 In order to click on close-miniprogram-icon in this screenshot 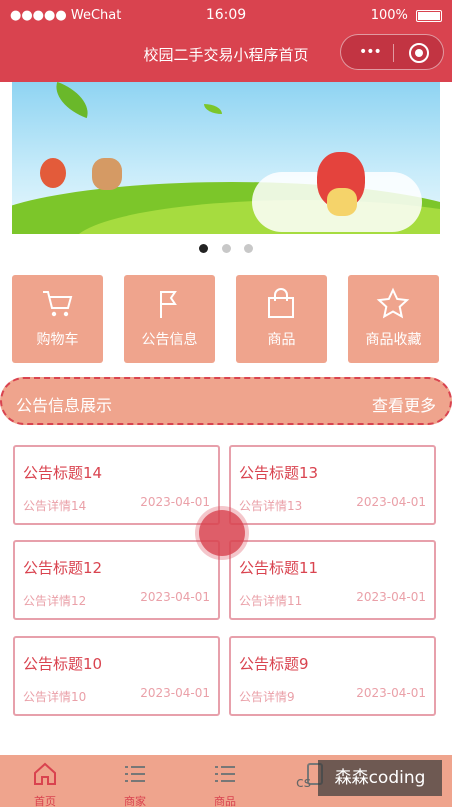, I will do `click(419, 53)`.